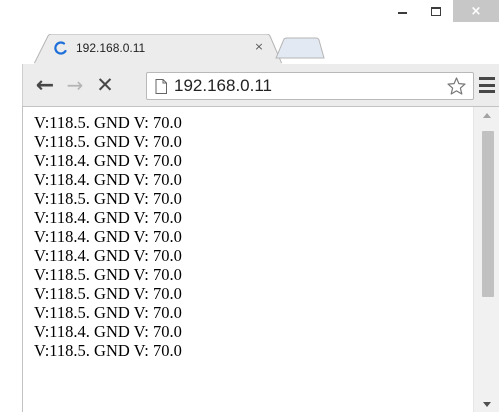 This screenshot has height=412, width=499. What do you see at coordinates (161, 86) in the screenshot?
I see `page-icon` at bounding box center [161, 86].